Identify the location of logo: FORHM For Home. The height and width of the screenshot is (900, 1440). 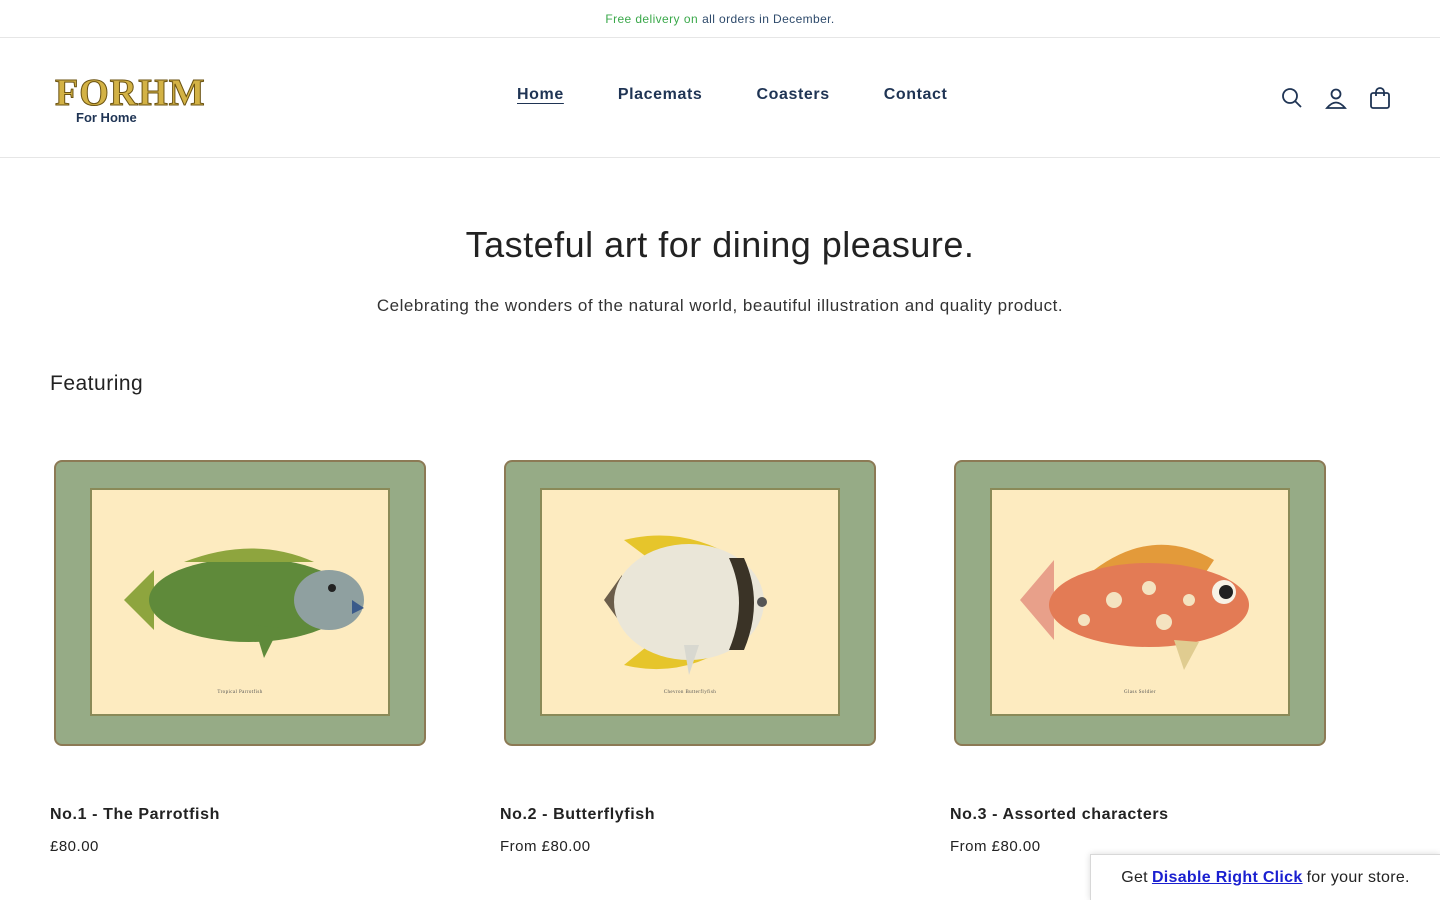
(130, 100).